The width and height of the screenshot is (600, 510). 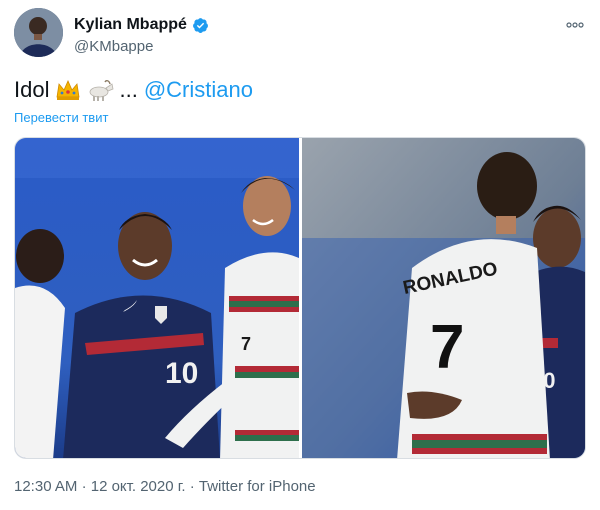 I want to click on jersey-number-back: 7, so click(x=447, y=347).